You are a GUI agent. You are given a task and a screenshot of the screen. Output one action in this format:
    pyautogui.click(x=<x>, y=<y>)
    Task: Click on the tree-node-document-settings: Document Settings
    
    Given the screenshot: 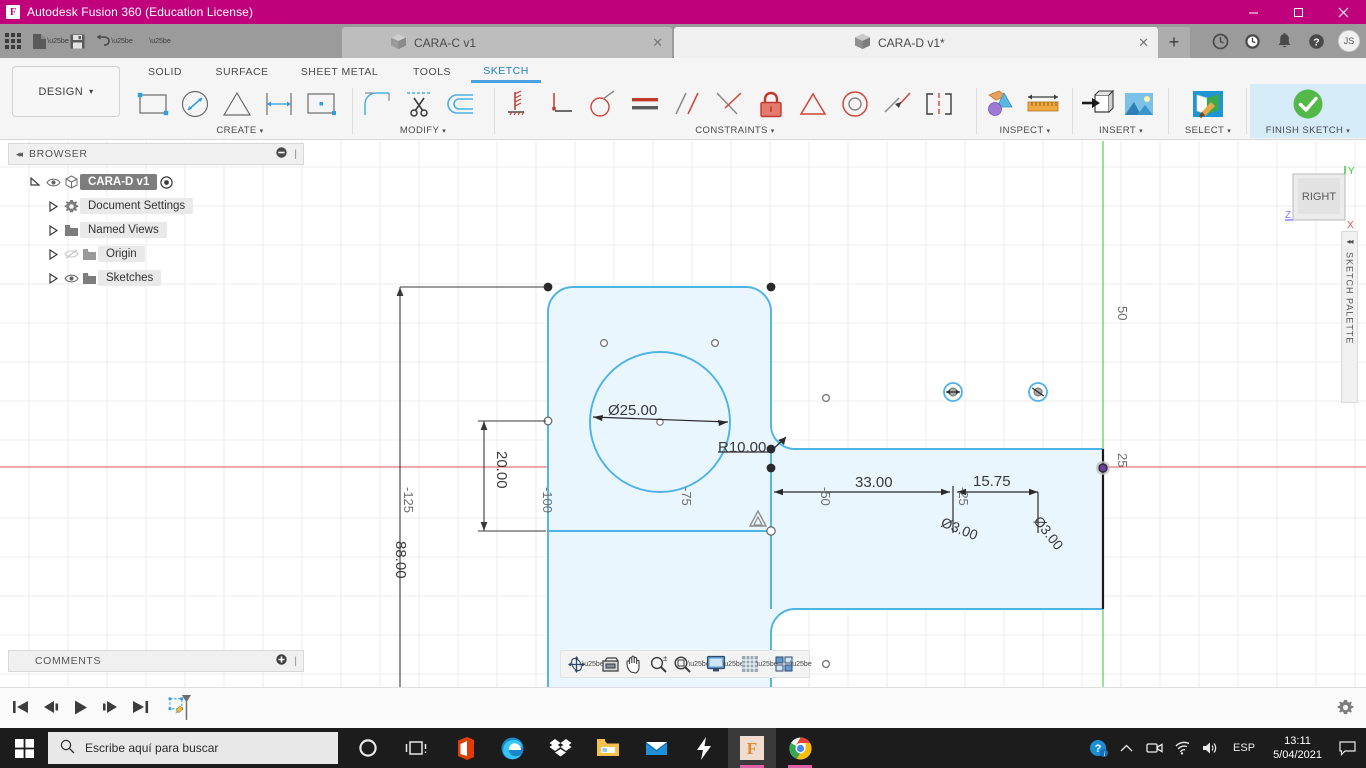 What is the action you would take?
    pyautogui.click(x=156, y=206)
    